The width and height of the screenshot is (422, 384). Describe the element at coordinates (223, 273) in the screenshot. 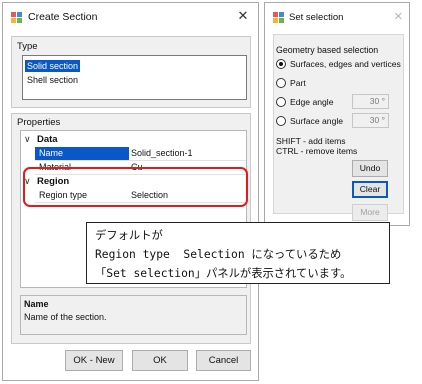

I see `annotation-line: 「Set selection」パネルが表示されています。` at that location.